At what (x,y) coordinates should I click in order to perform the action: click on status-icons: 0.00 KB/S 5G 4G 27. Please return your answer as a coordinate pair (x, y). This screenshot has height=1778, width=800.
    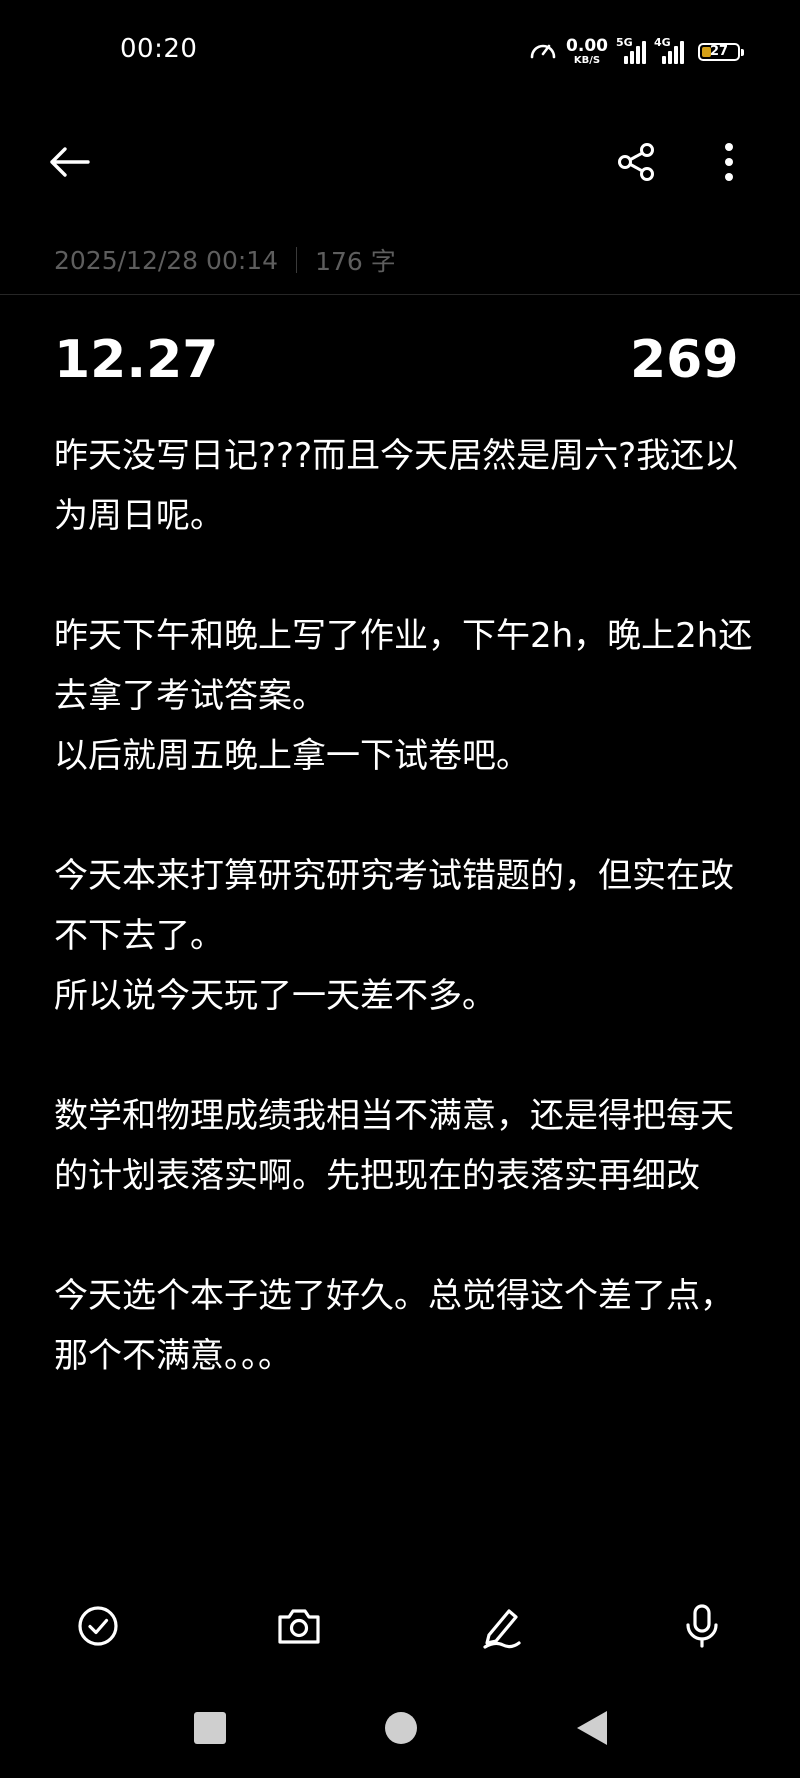
    Looking at the image, I should click on (636, 52).